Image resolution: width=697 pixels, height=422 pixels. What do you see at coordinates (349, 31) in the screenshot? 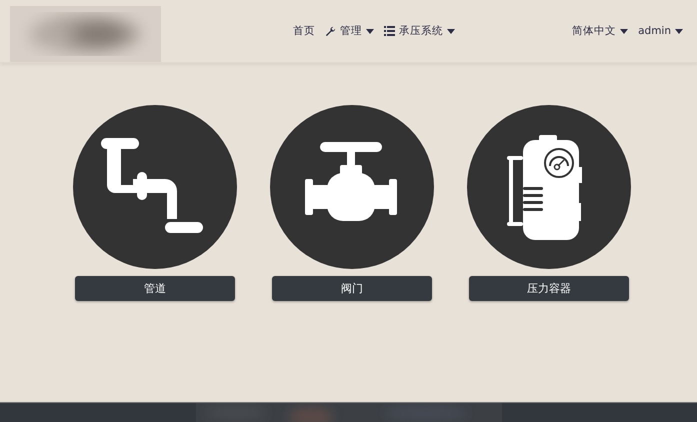
I see `nav-link: 管理` at bounding box center [349, 31].